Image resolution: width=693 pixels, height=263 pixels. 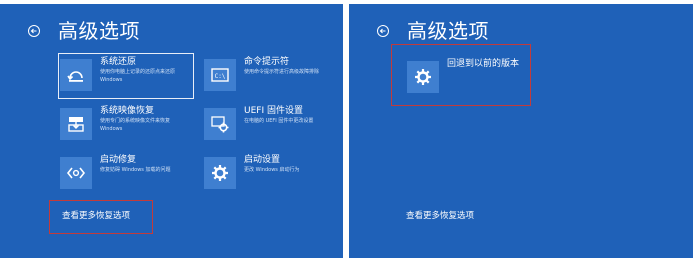 I want to click on tile-desc: 修复妨碍 Windows 加载的问题, so click(x=135, y=170).